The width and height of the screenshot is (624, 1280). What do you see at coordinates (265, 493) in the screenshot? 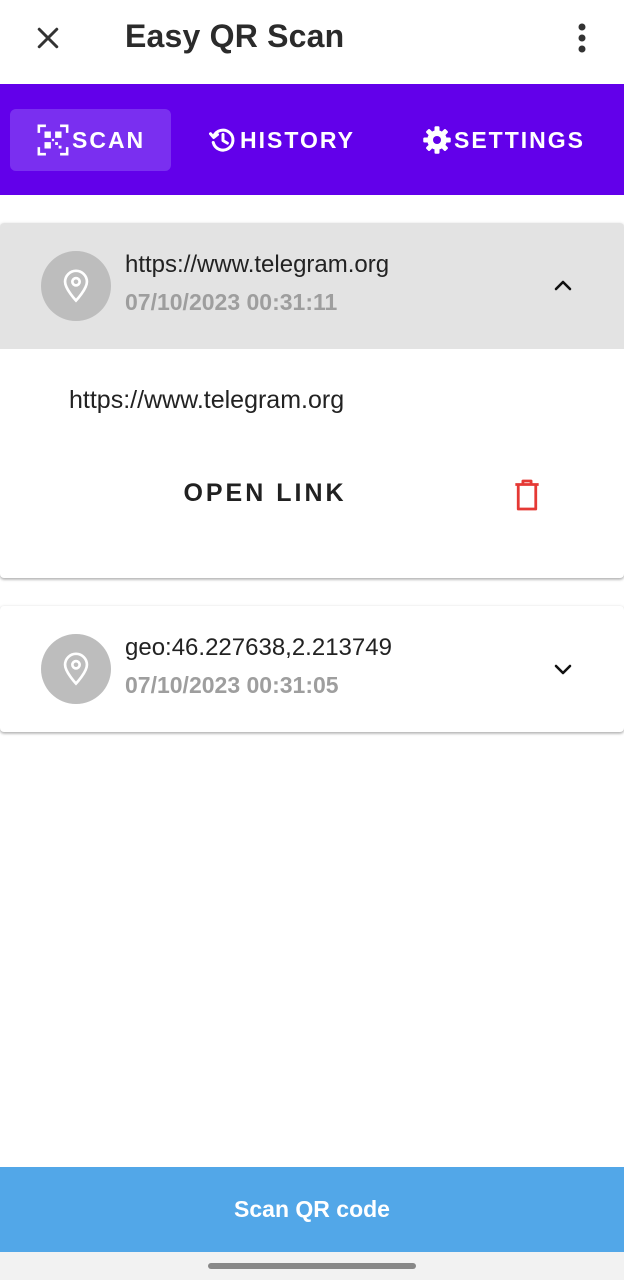
I see `open-link-button: OPEN LINK` at bounding box center [265, 493].